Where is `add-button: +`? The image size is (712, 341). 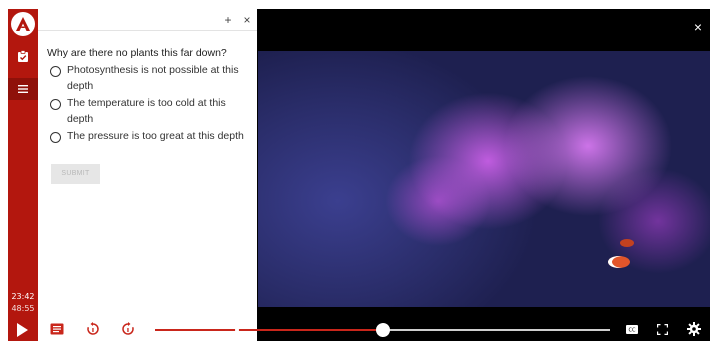
add-button: + is located at coordinates (228, 20).